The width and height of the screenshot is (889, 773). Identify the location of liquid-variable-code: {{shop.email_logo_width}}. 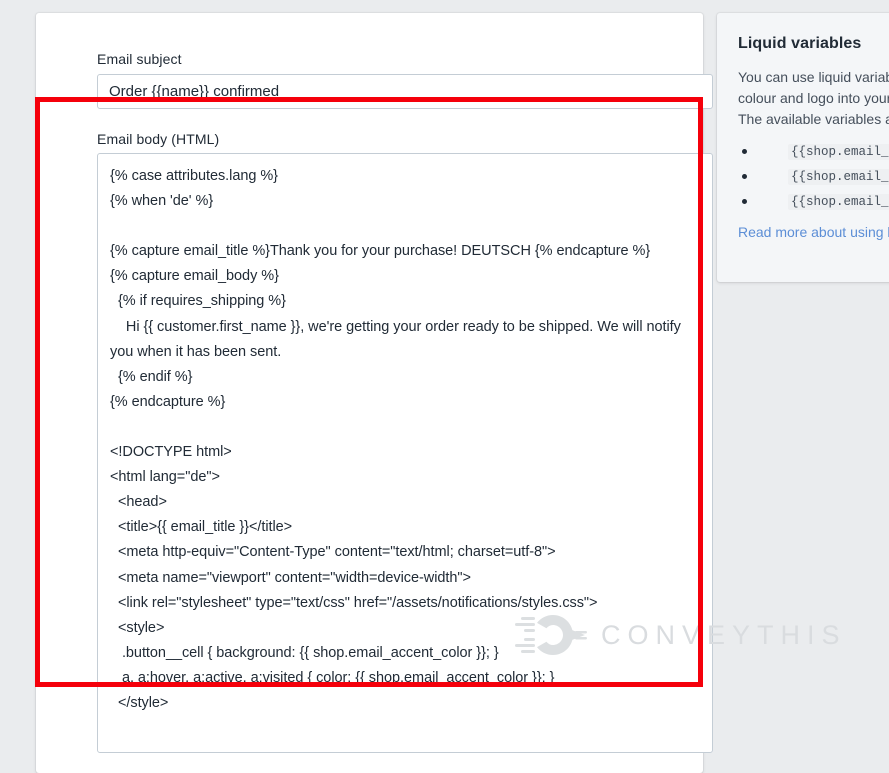
(838, 177).